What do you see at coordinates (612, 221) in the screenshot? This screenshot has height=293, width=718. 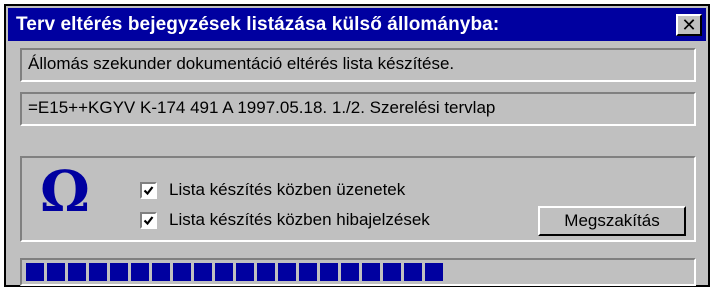 I see `cancel-button: Megszakítás` at bounding box center [612, 221].